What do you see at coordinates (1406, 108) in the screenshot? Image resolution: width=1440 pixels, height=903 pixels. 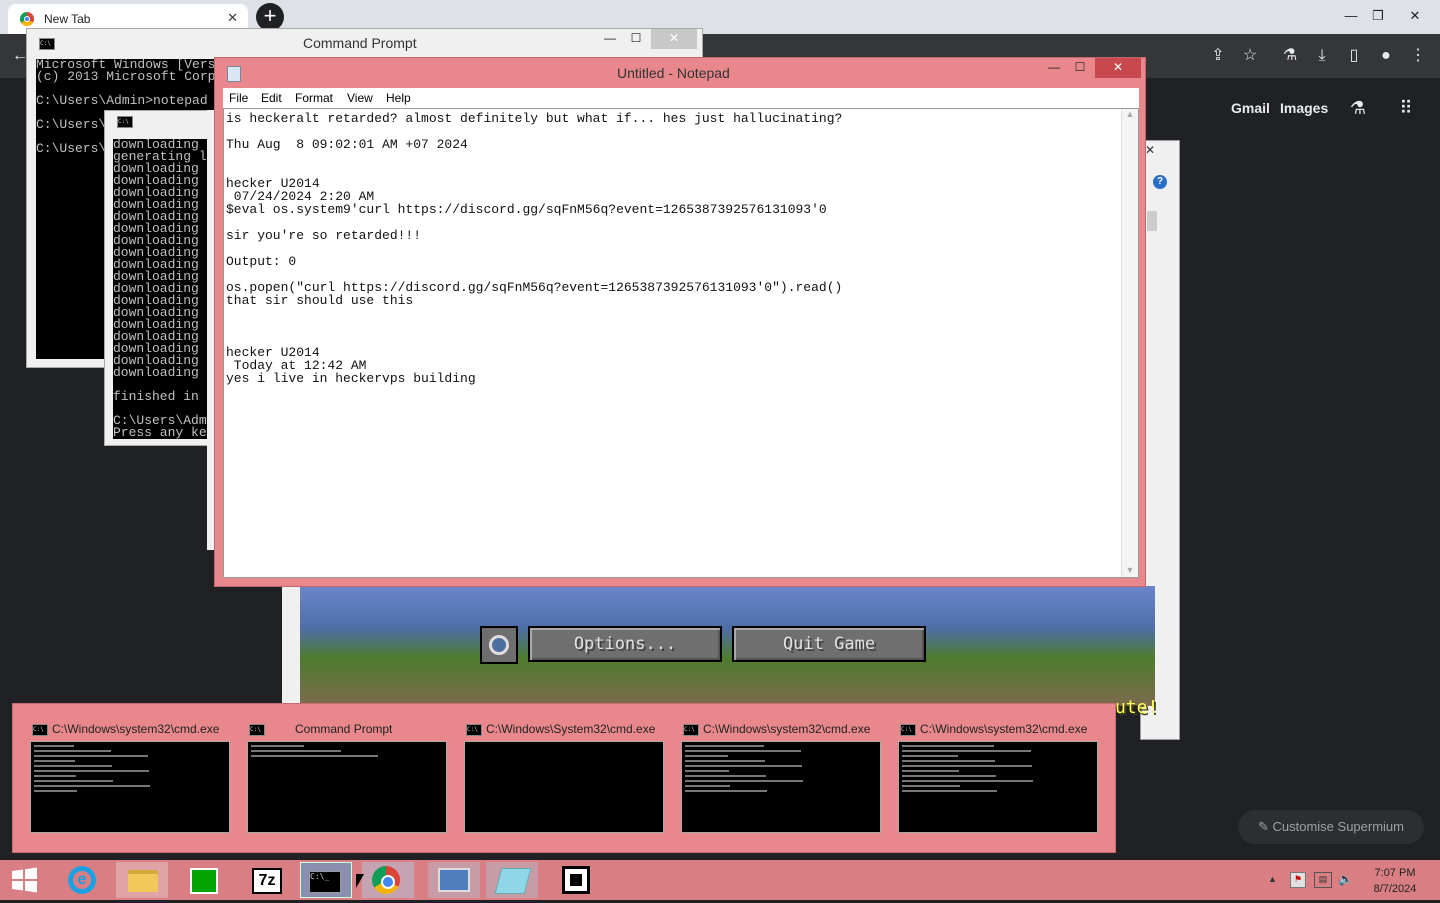 I see `apps-grid-icon: ⠿` at bounding box center [1406, 108].